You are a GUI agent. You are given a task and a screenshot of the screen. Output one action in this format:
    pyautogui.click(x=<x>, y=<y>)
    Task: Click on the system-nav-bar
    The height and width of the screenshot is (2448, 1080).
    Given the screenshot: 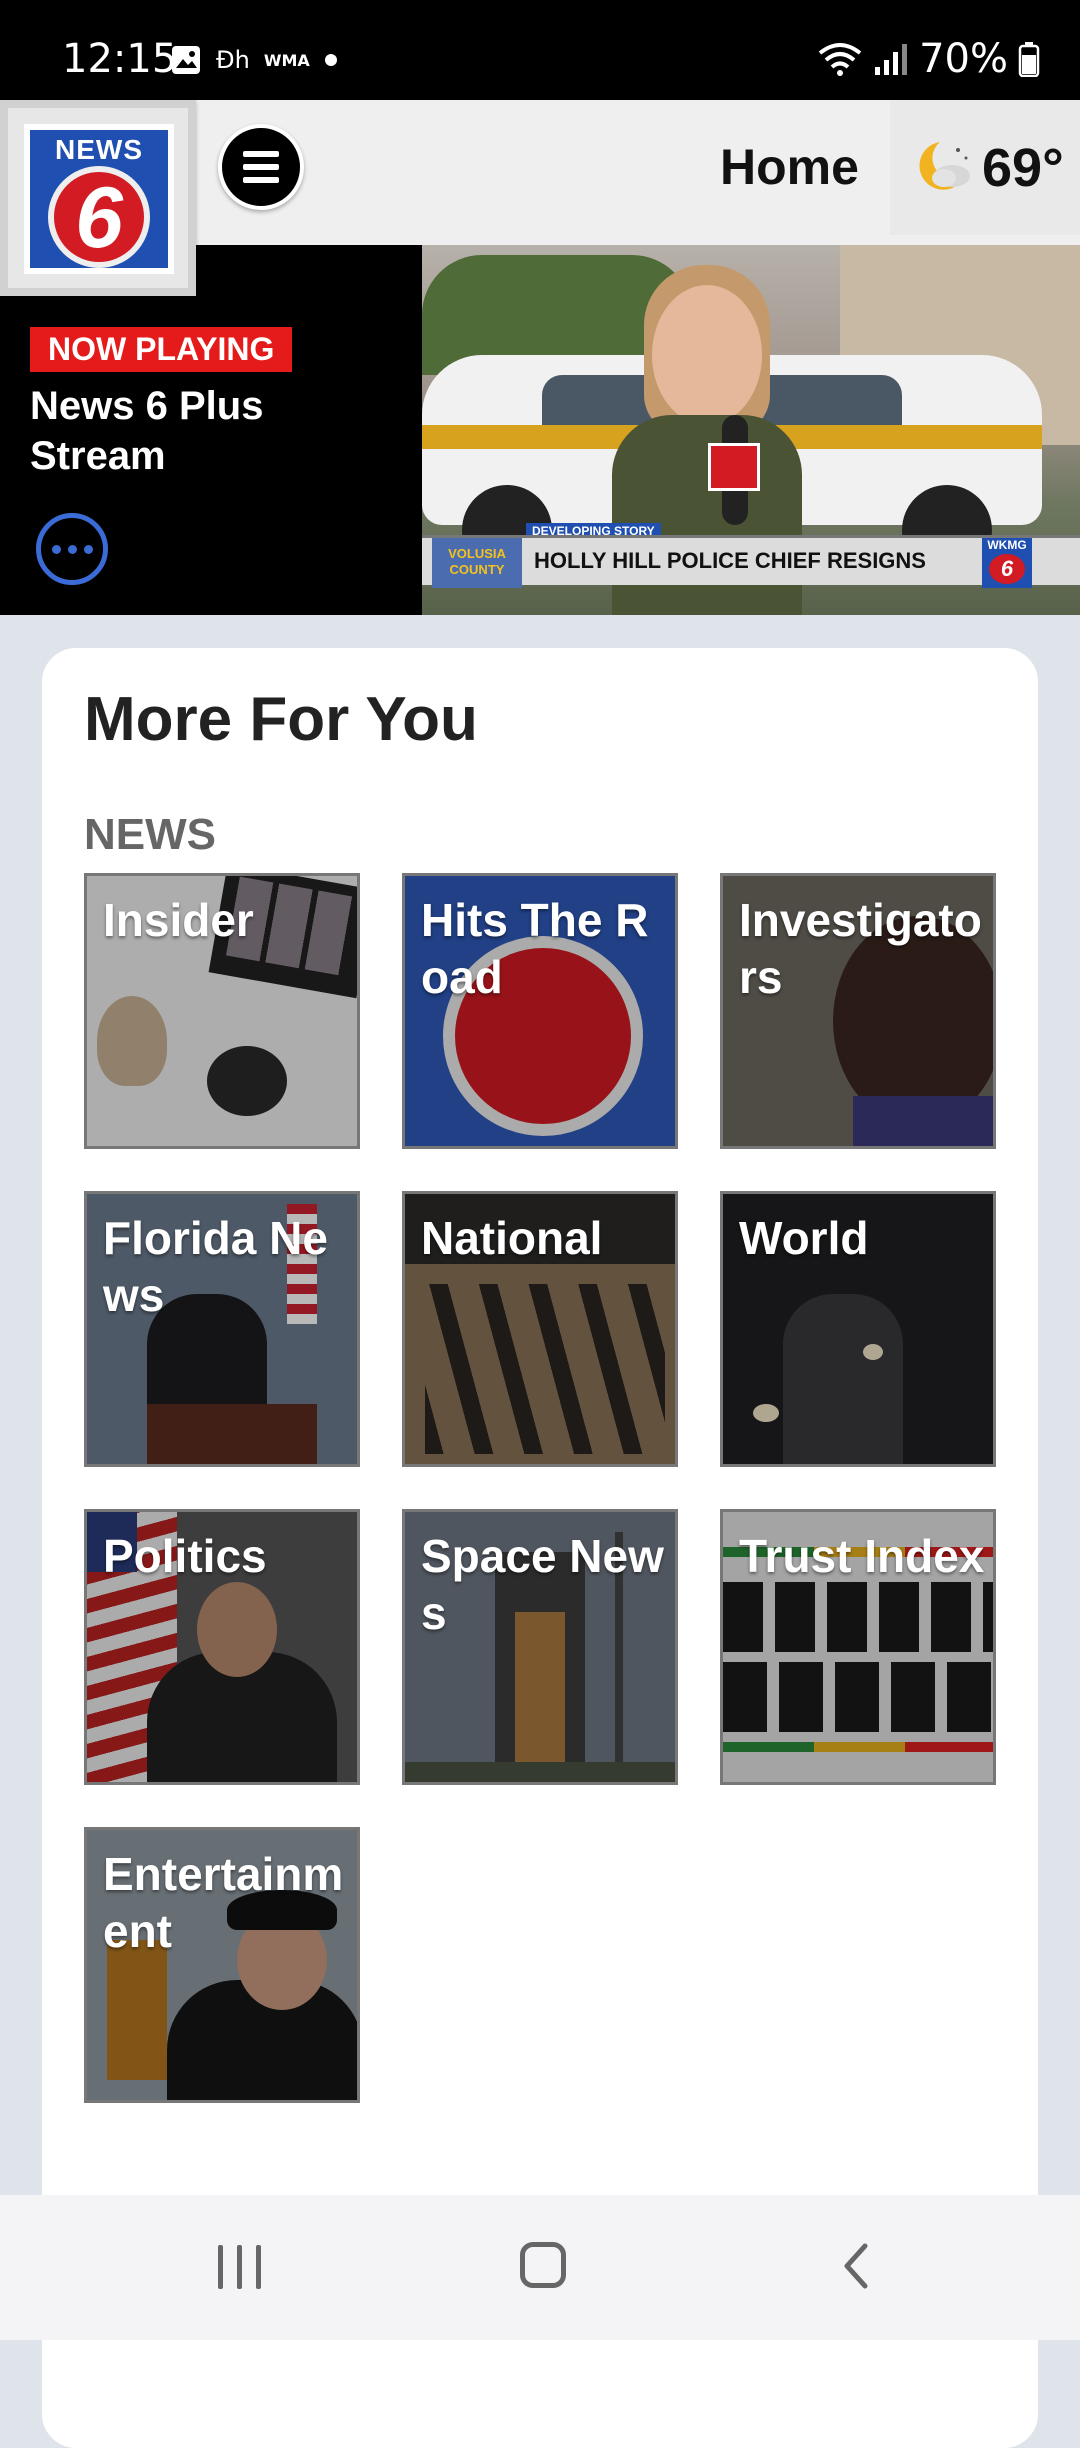 What is the action you would take?
    pyautogui.click(x=540, y=2267)
    